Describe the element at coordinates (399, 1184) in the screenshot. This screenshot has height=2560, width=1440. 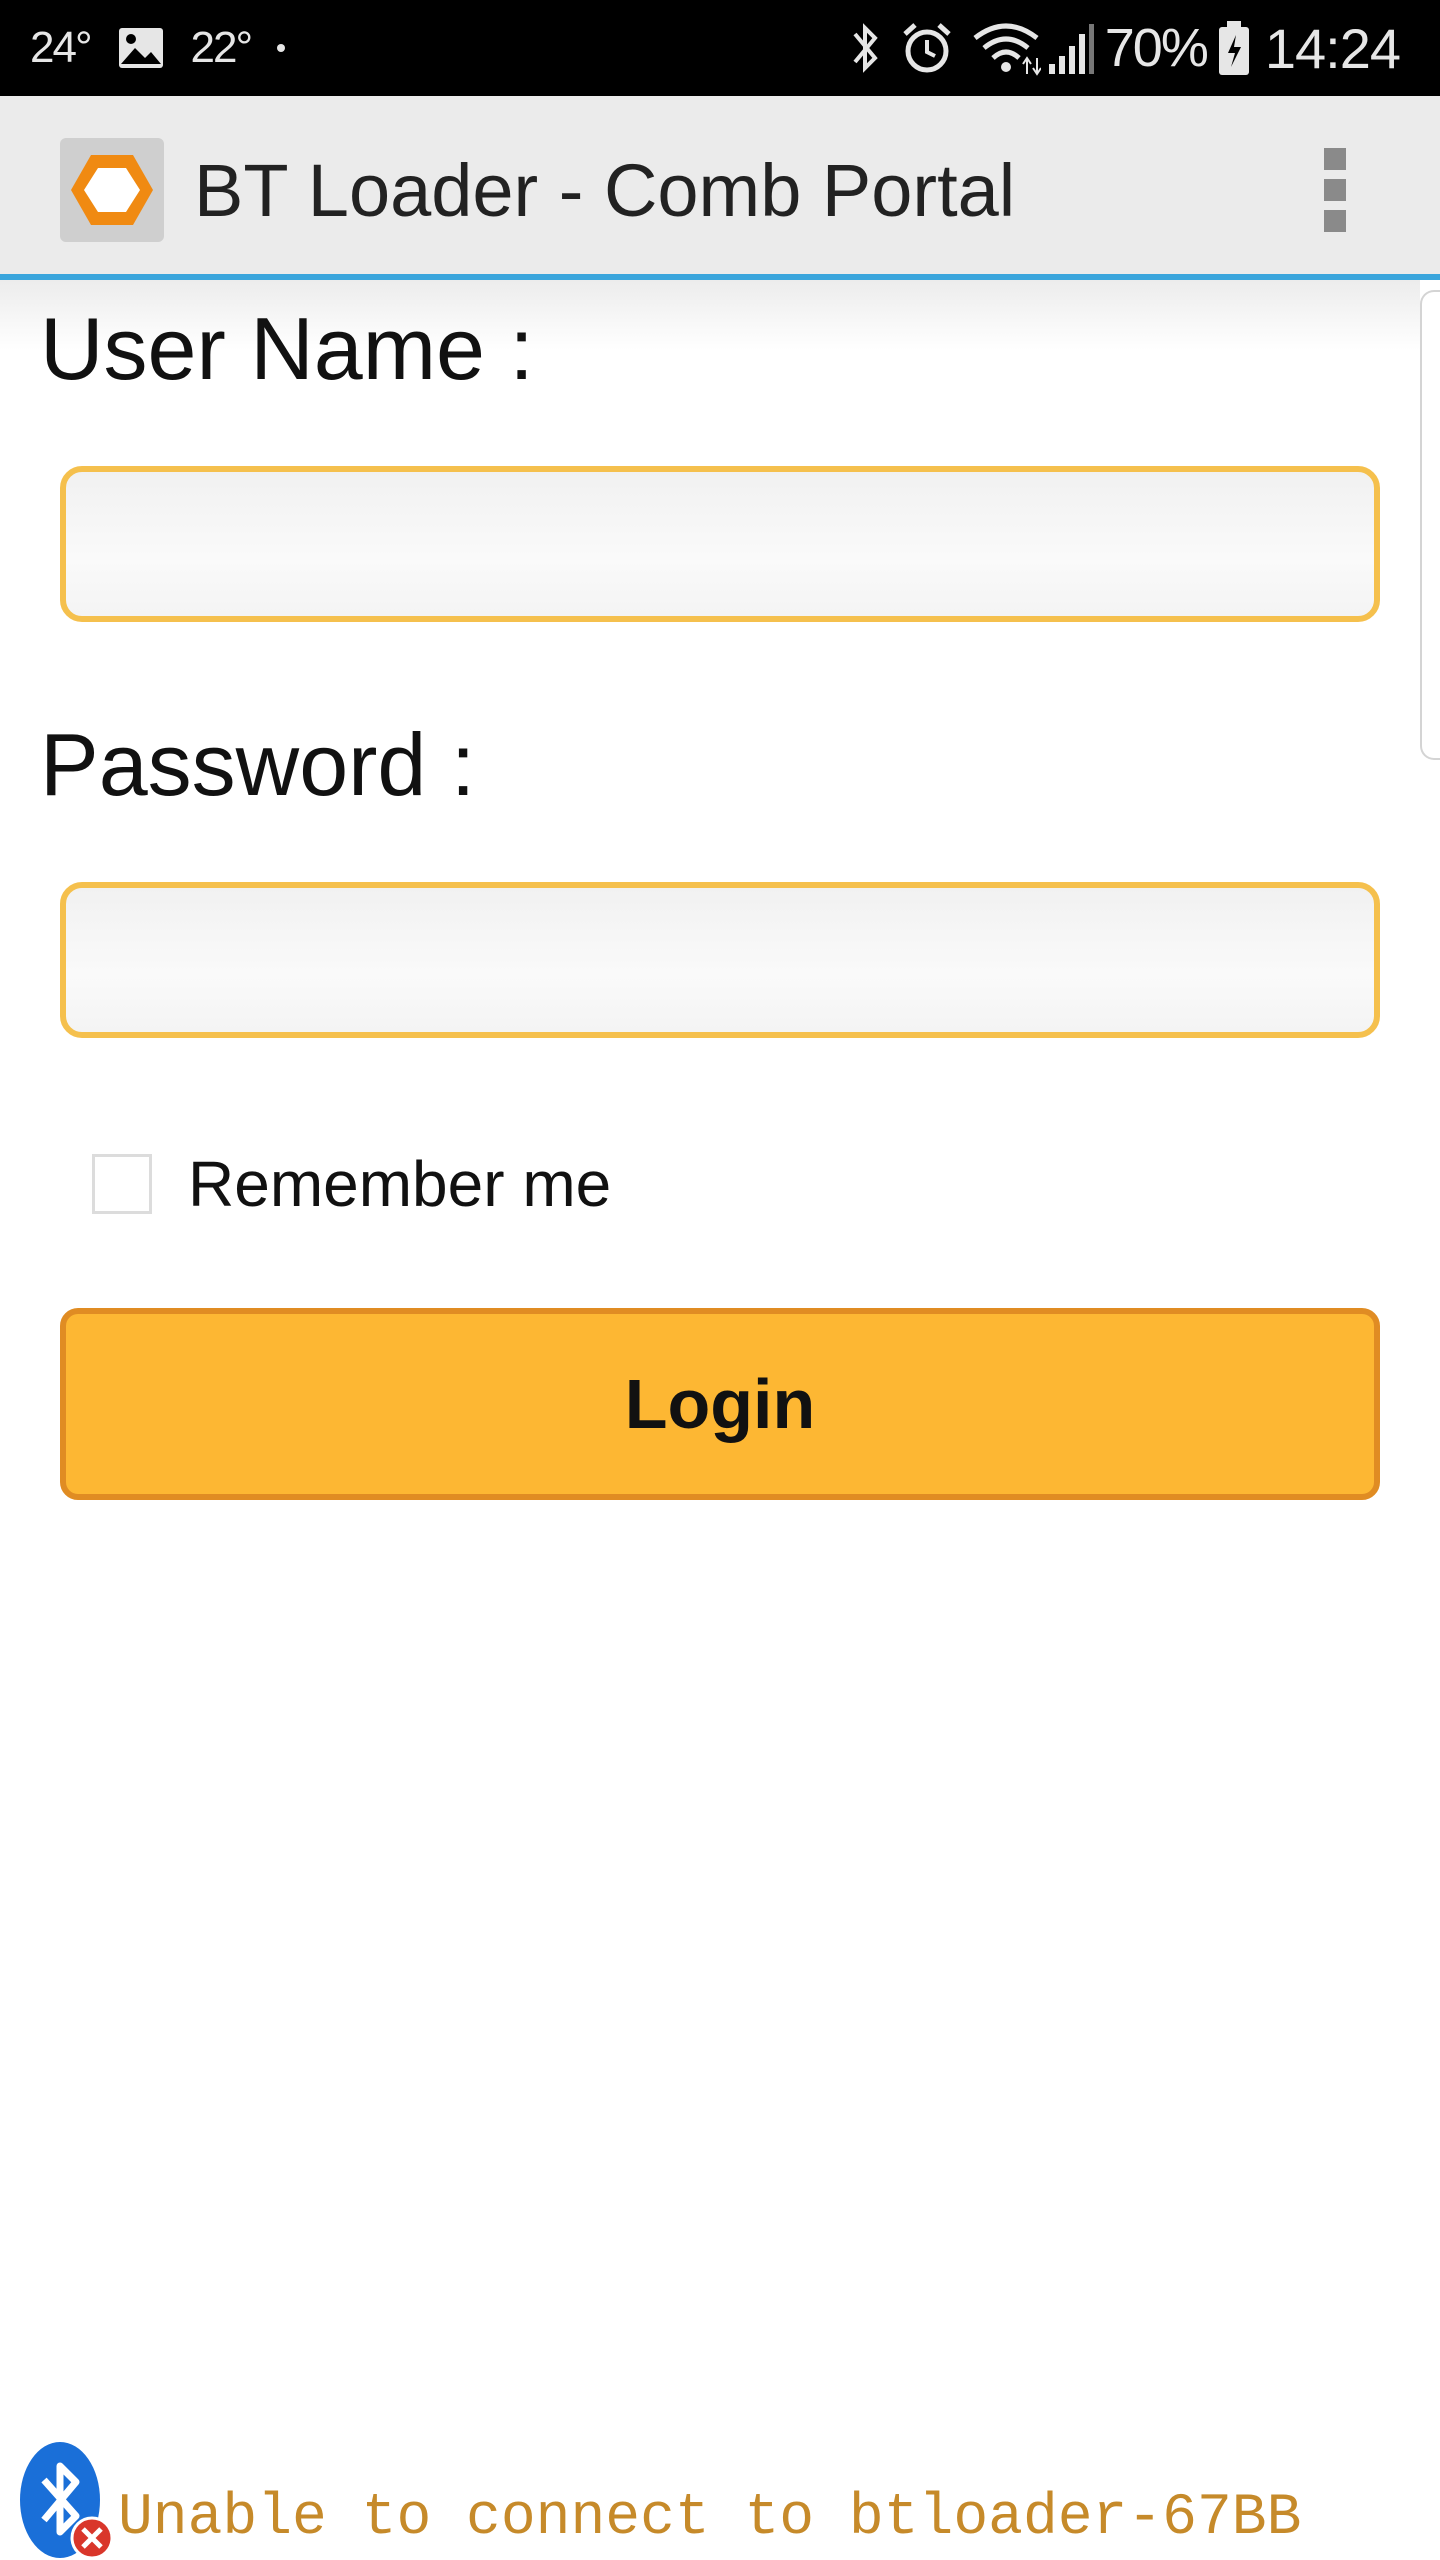
I see `remember-me-label: Remember me` at that location.